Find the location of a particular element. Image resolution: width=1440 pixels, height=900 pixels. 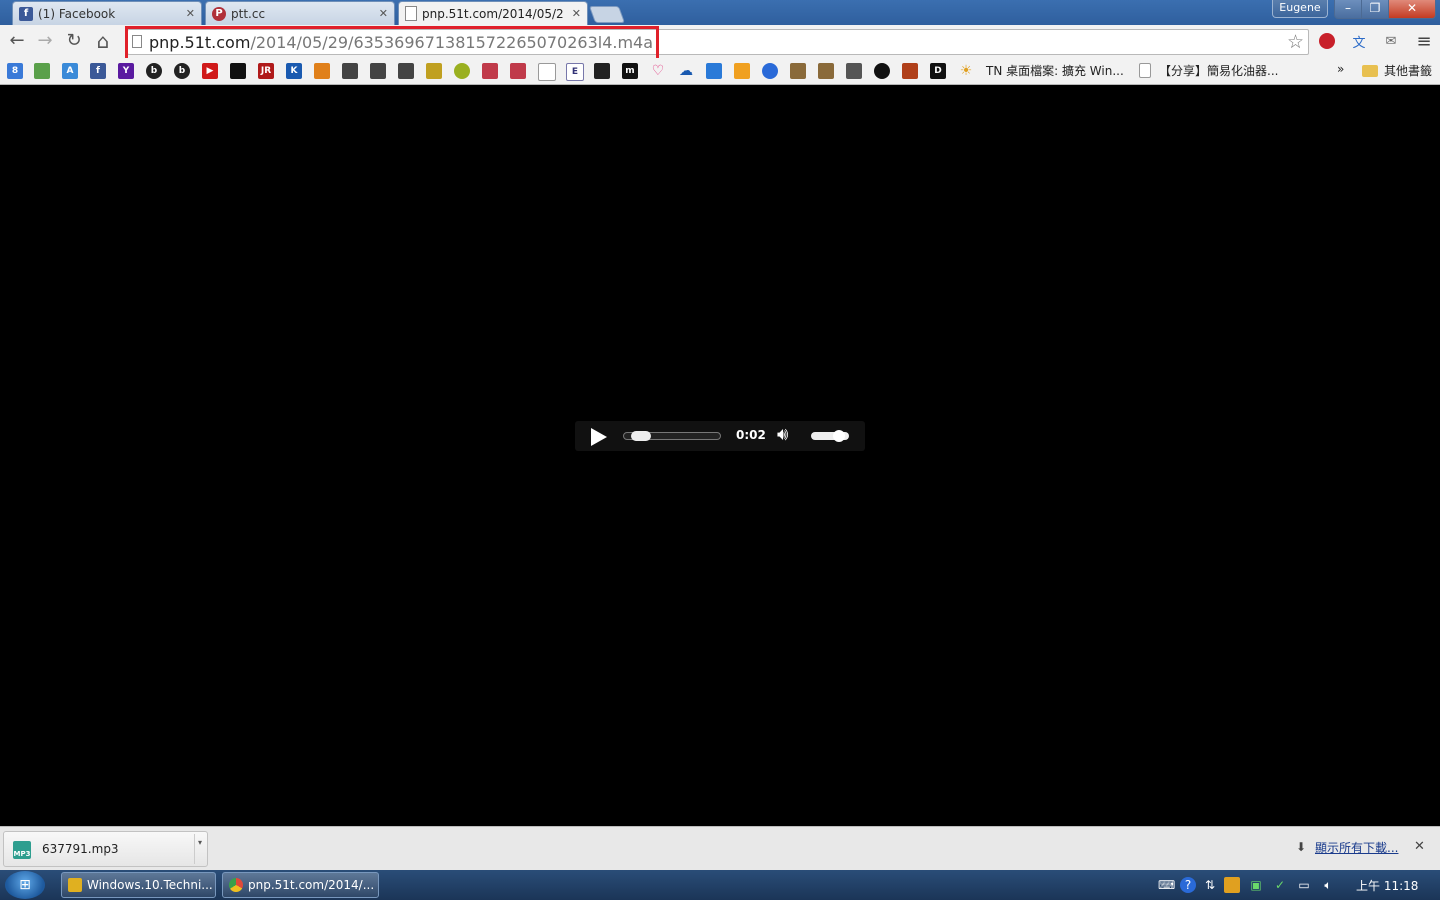

mp3-file-icon: MP3 is located at coordinates (22, 850).